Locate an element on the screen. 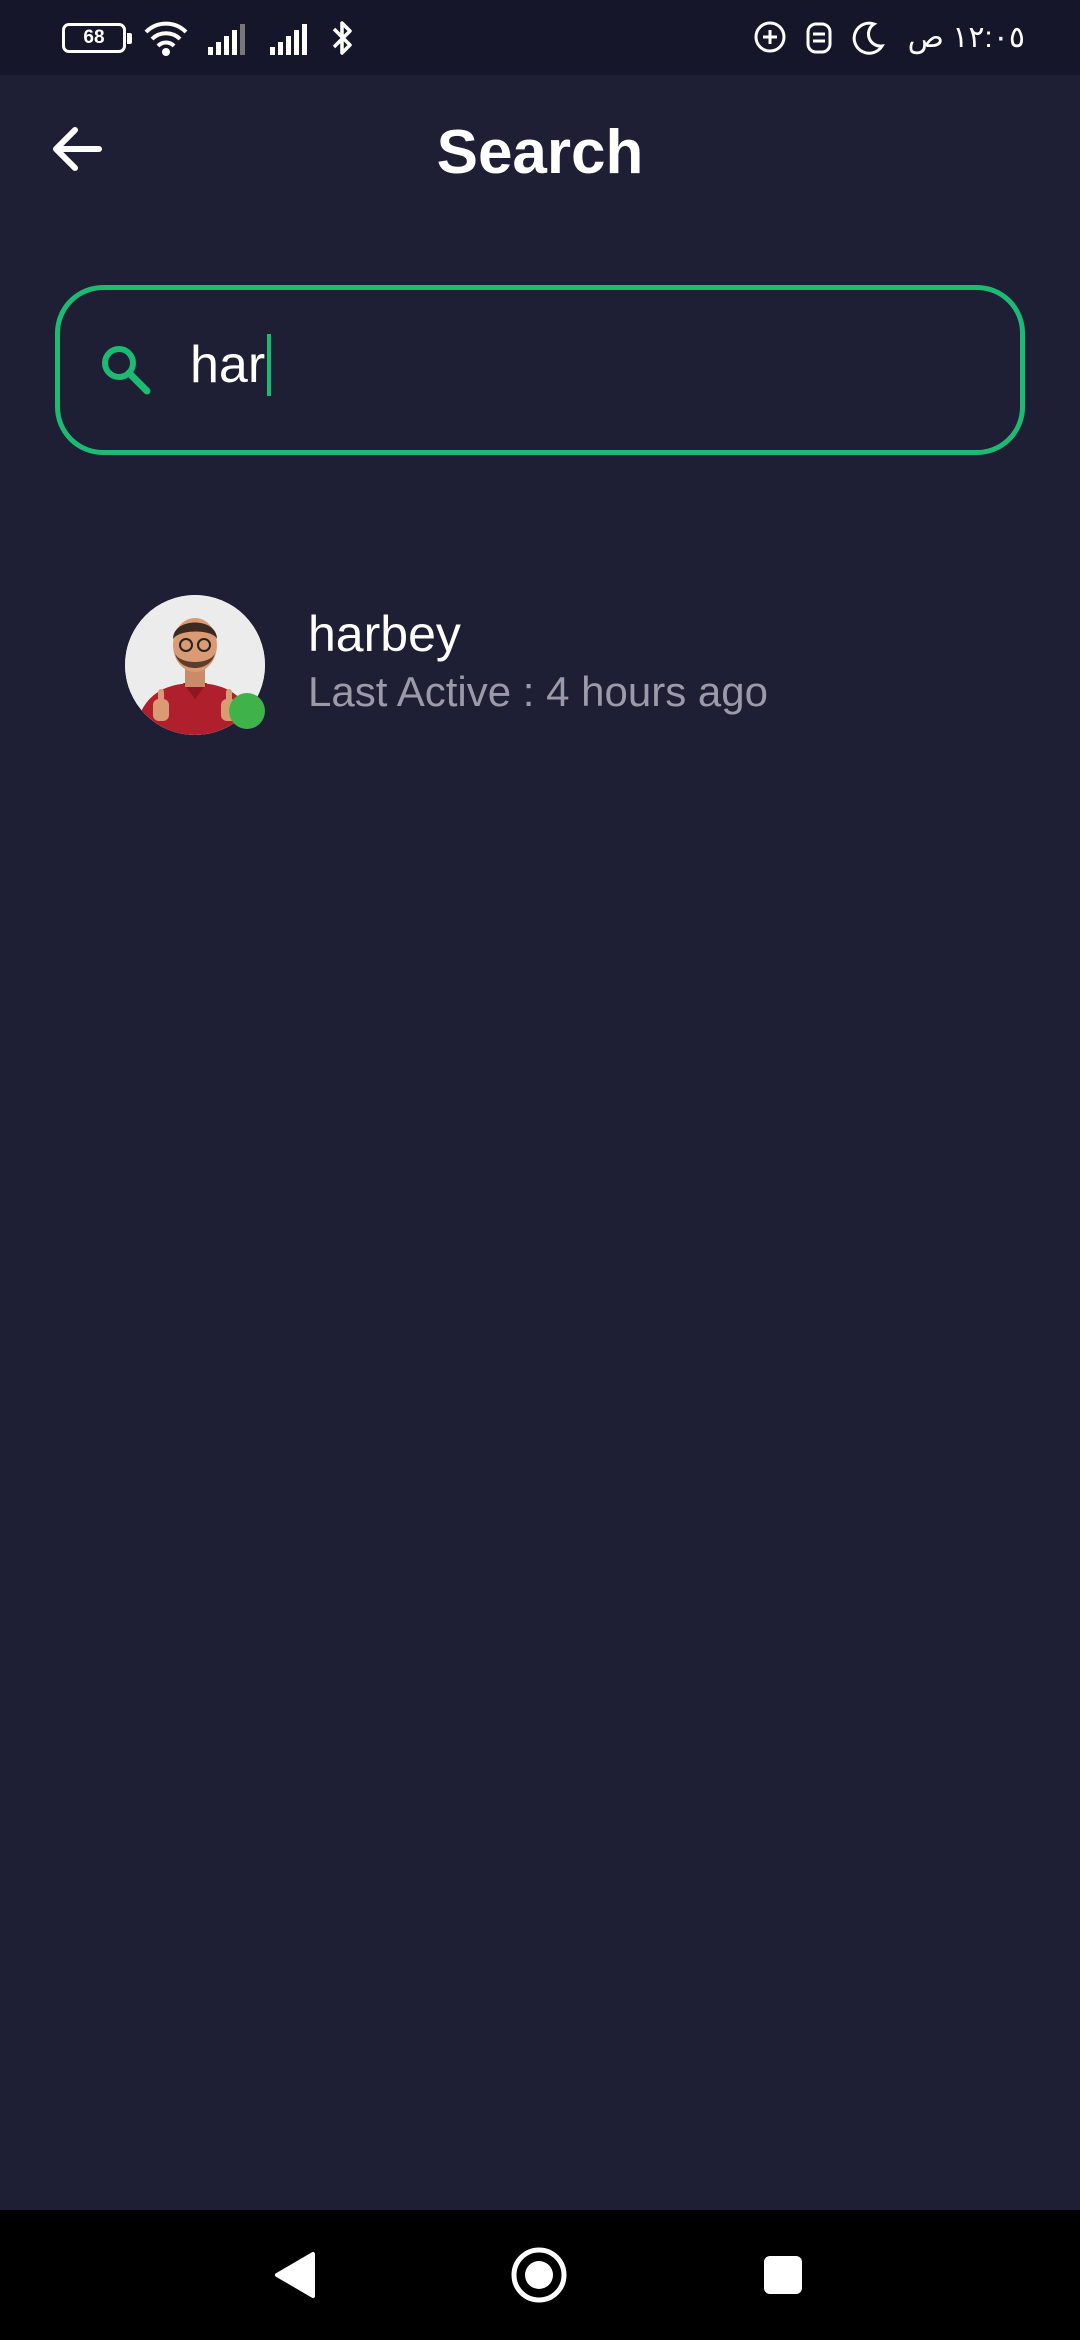  status-bar: 68 ١٢:٠٥ ص is located at coordinates (540, 37).